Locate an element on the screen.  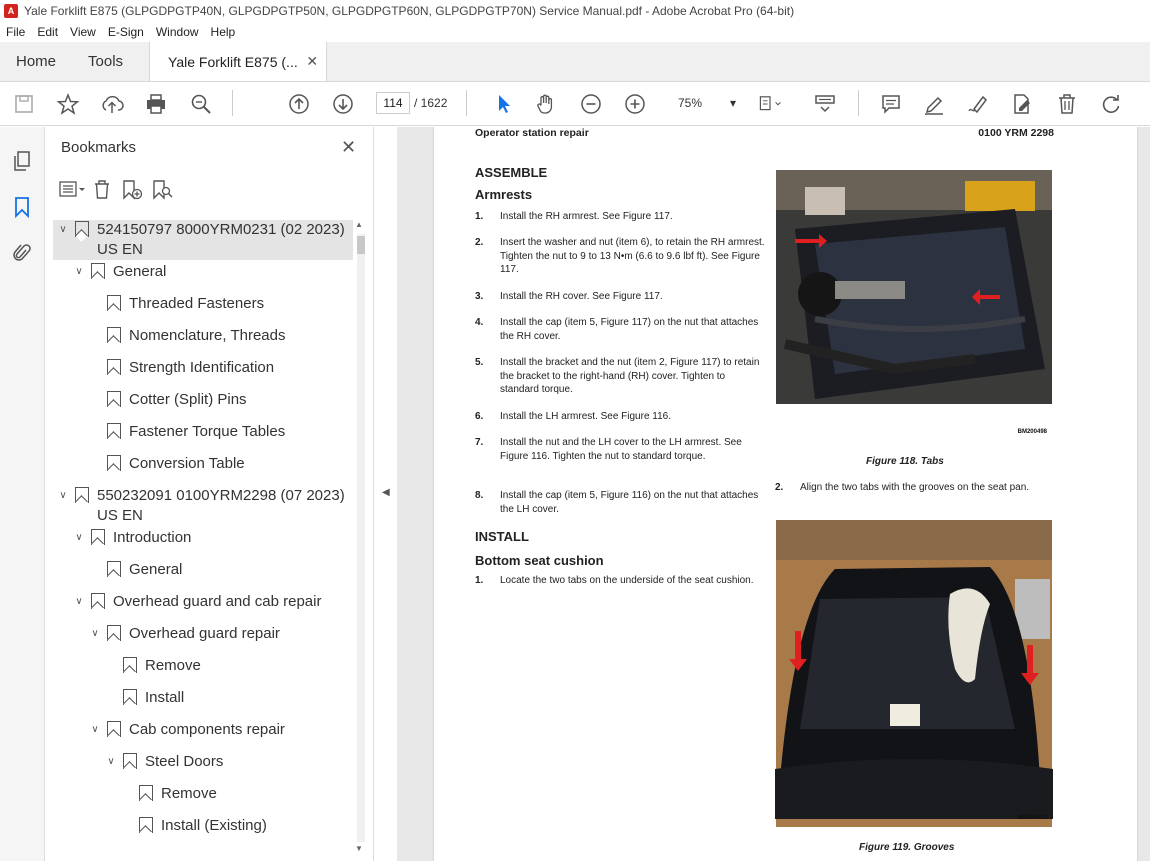
star-bookmark-icon is located at coordinates (68, 104).